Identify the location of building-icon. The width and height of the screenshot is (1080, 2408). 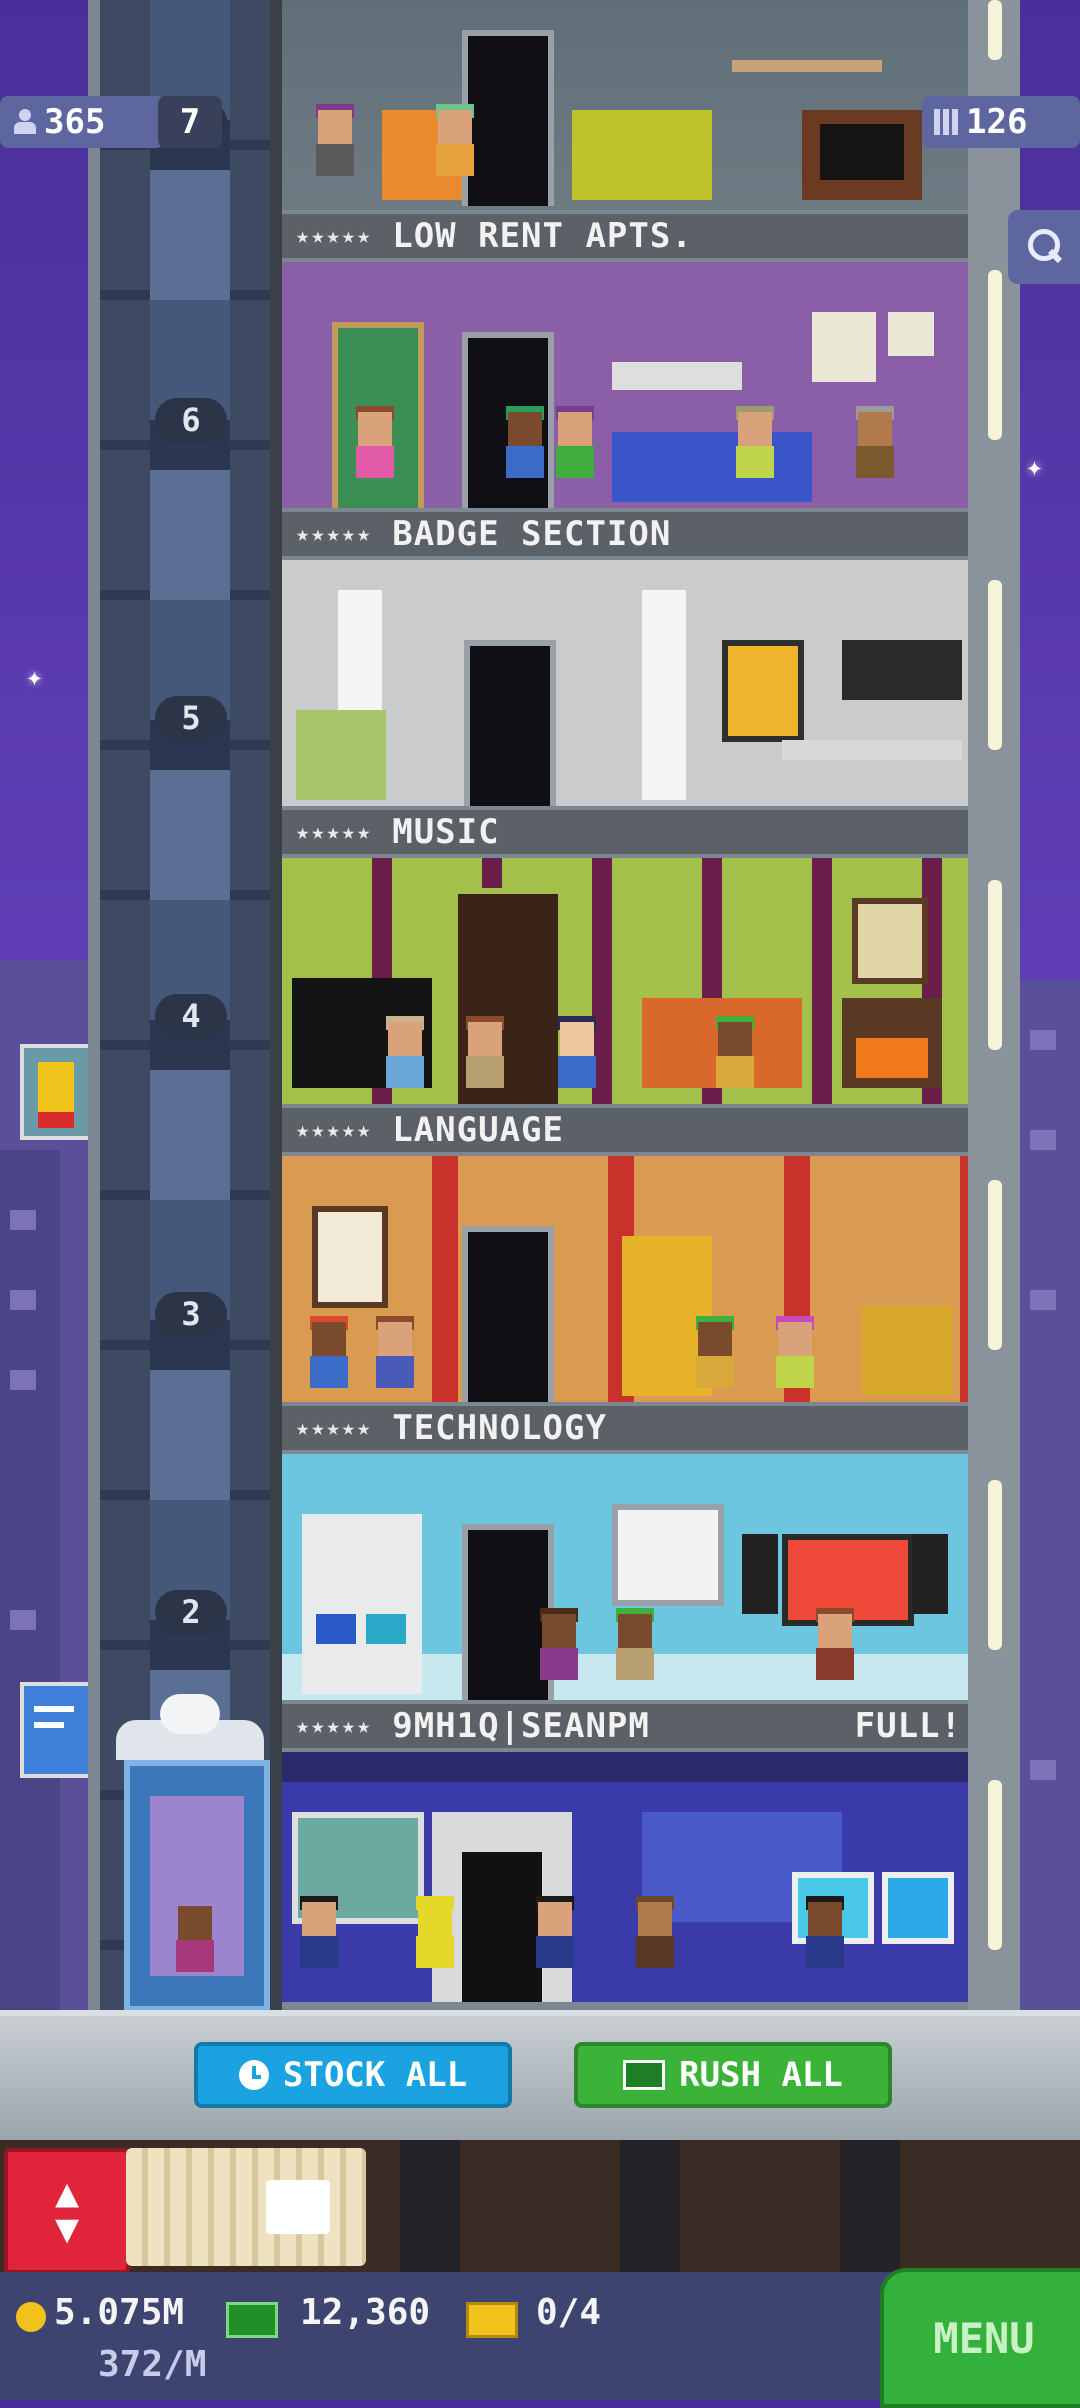
(946, 122).